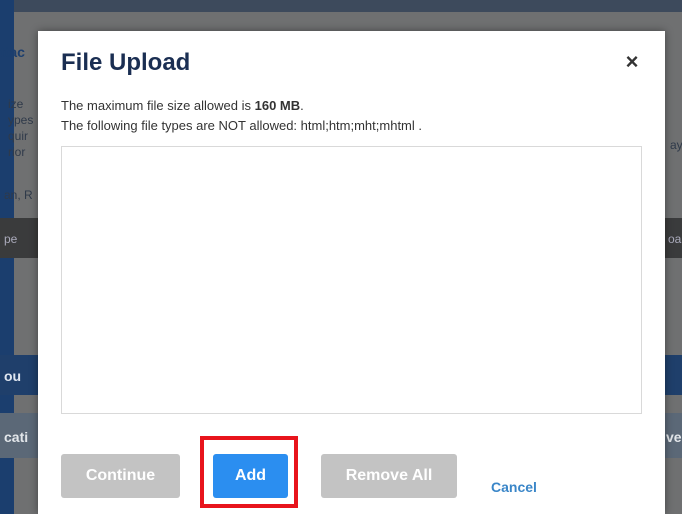 This screenshot has width=682, height=514. Describe the element at coordinates (302, 105) in the screenshot. I see `max-size-suffix: .` at that location.